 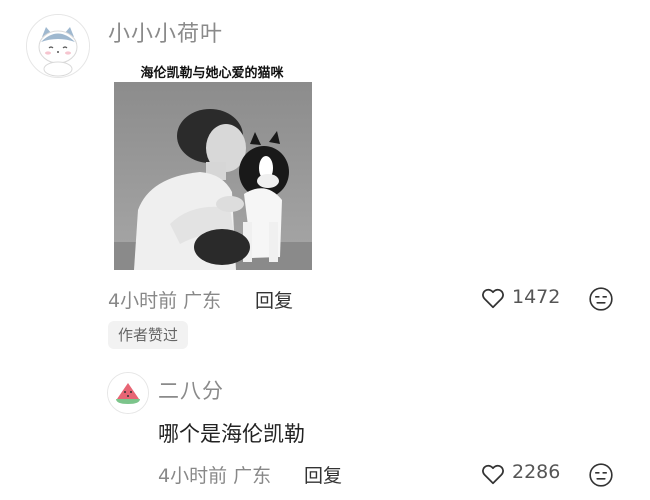 What do you see at coordinates (274, 299) in the screenshot?
I see `reply-button: 回复` at bounding box center [274, 299].